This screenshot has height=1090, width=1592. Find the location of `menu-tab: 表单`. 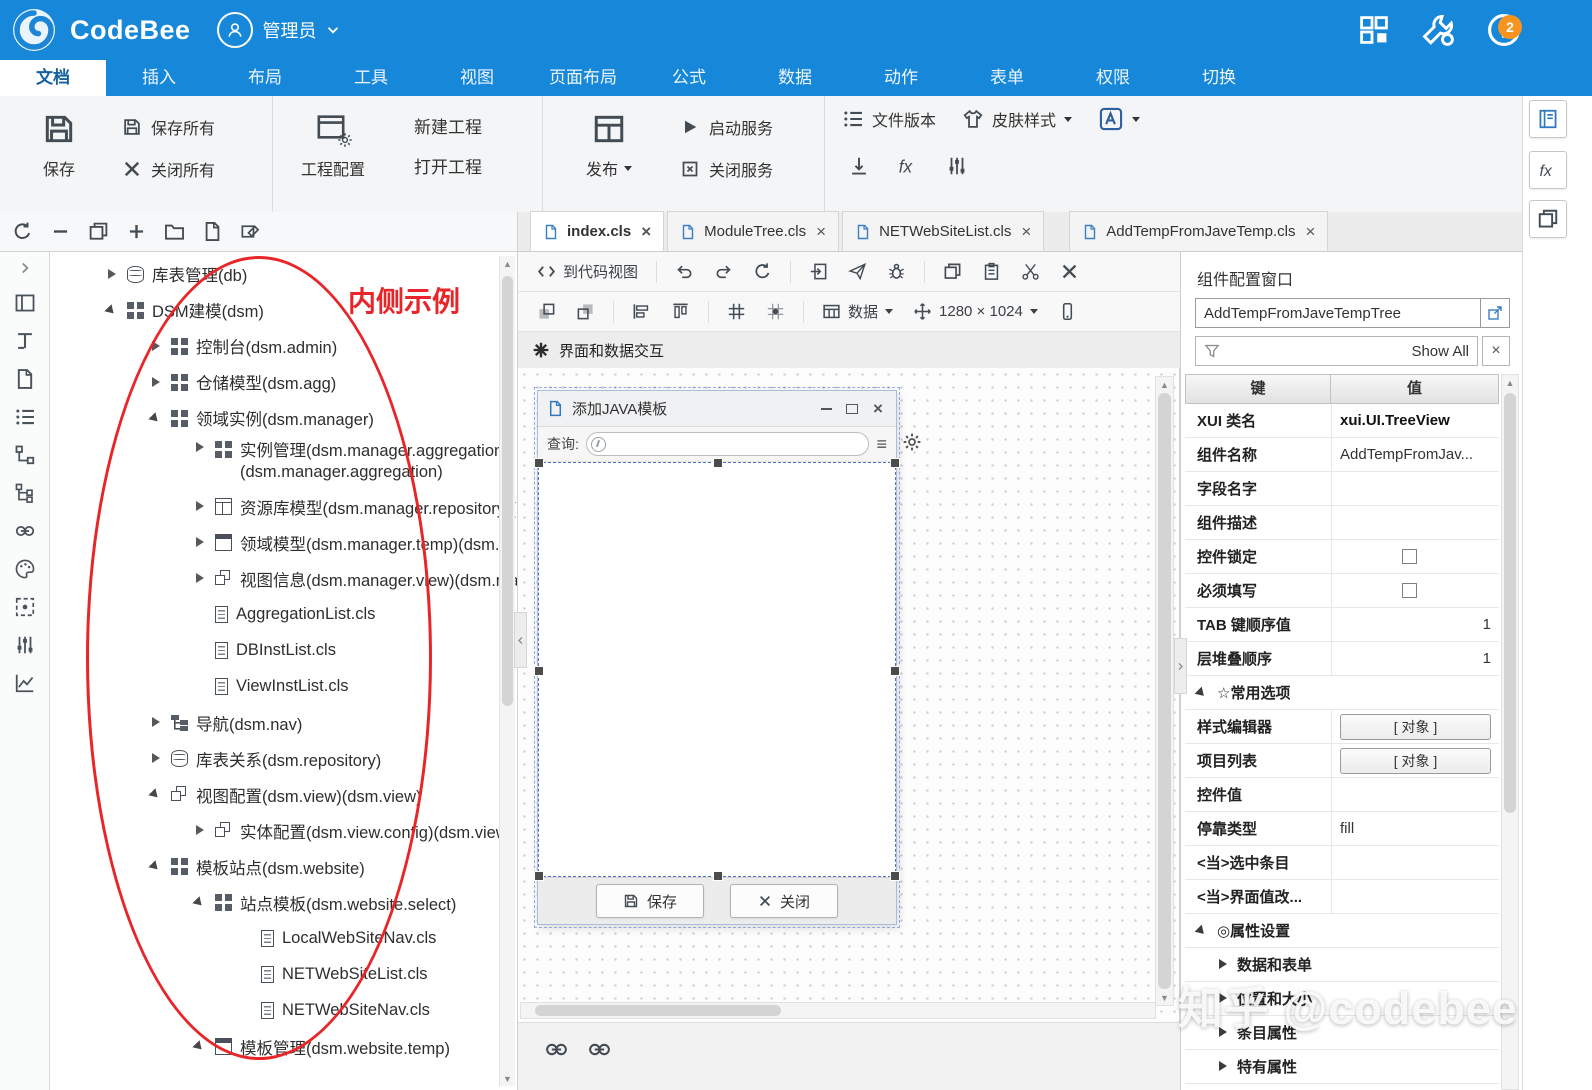

menu-tab: 表单 is located at coordinates (1007, 78).